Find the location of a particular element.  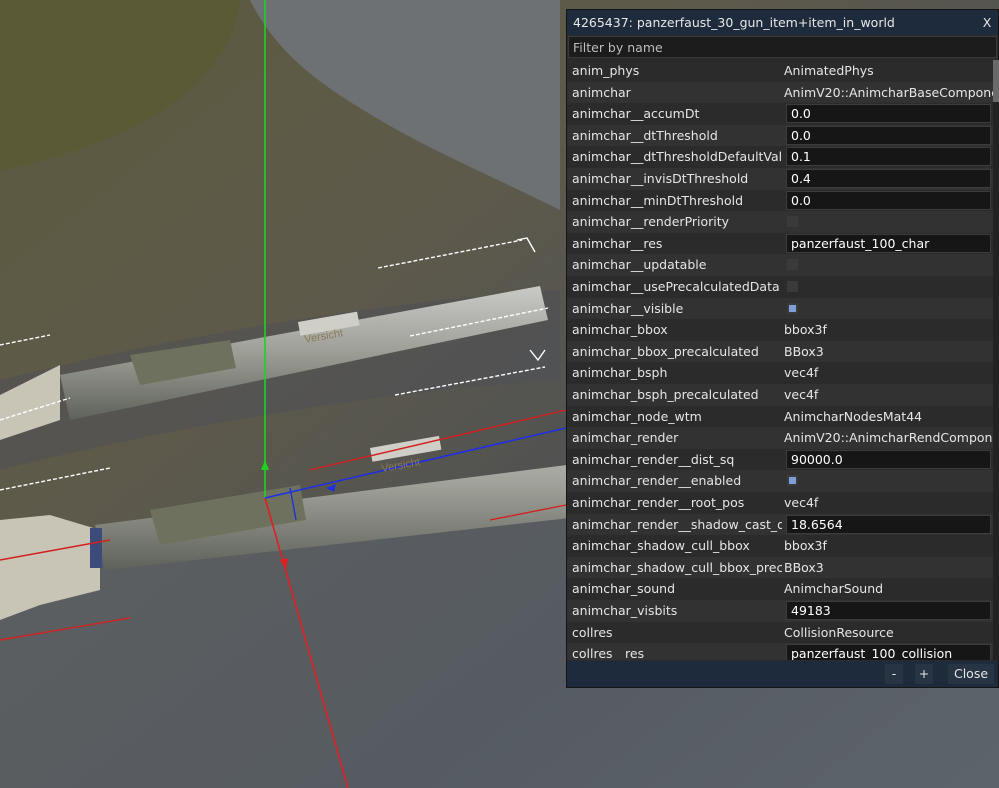

property-row: animchar__dtThresholdDefaultValue 0.1 is located at coordinates (780, 157).